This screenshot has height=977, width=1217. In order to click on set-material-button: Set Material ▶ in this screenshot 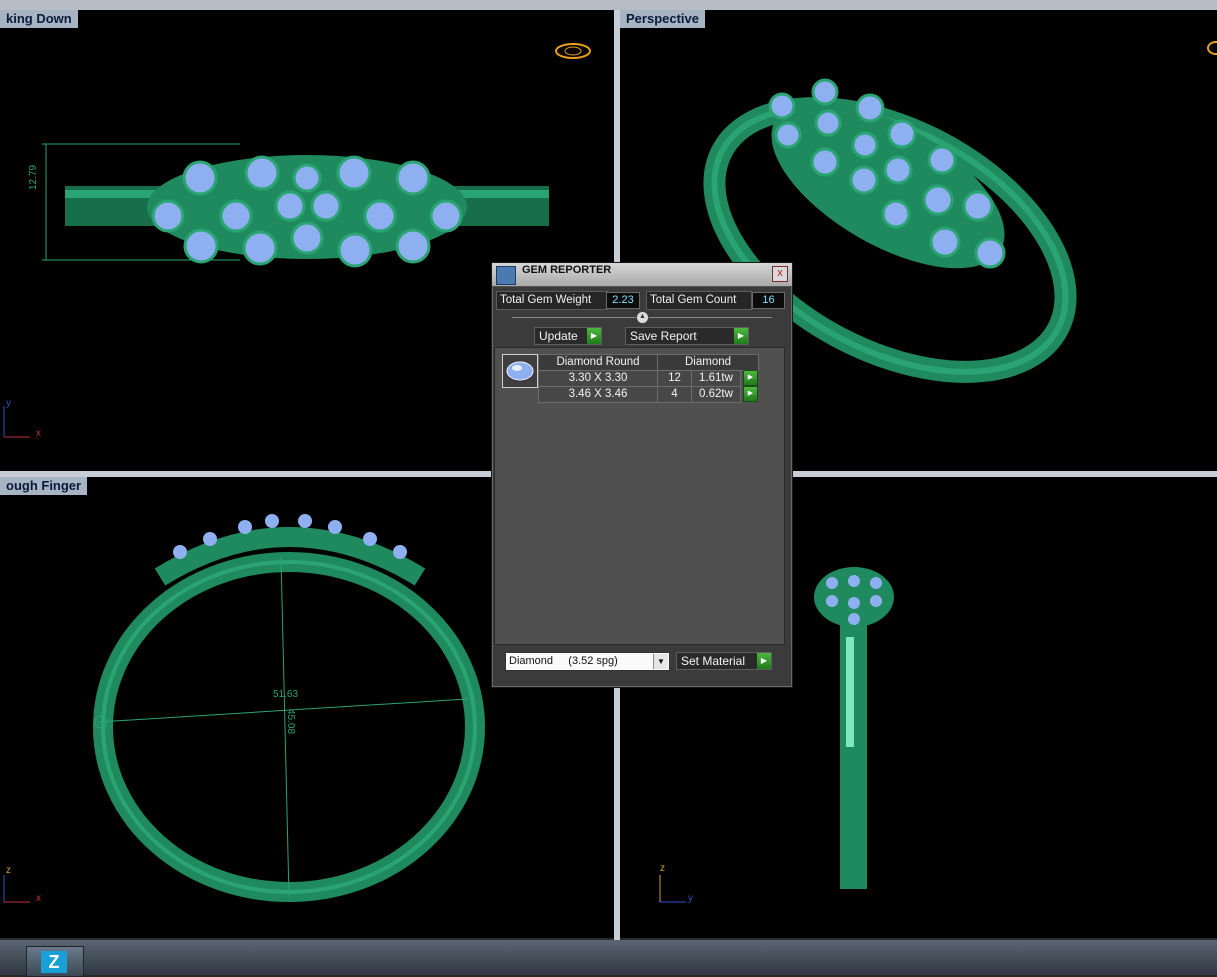, I will do `click(724, 661)`.